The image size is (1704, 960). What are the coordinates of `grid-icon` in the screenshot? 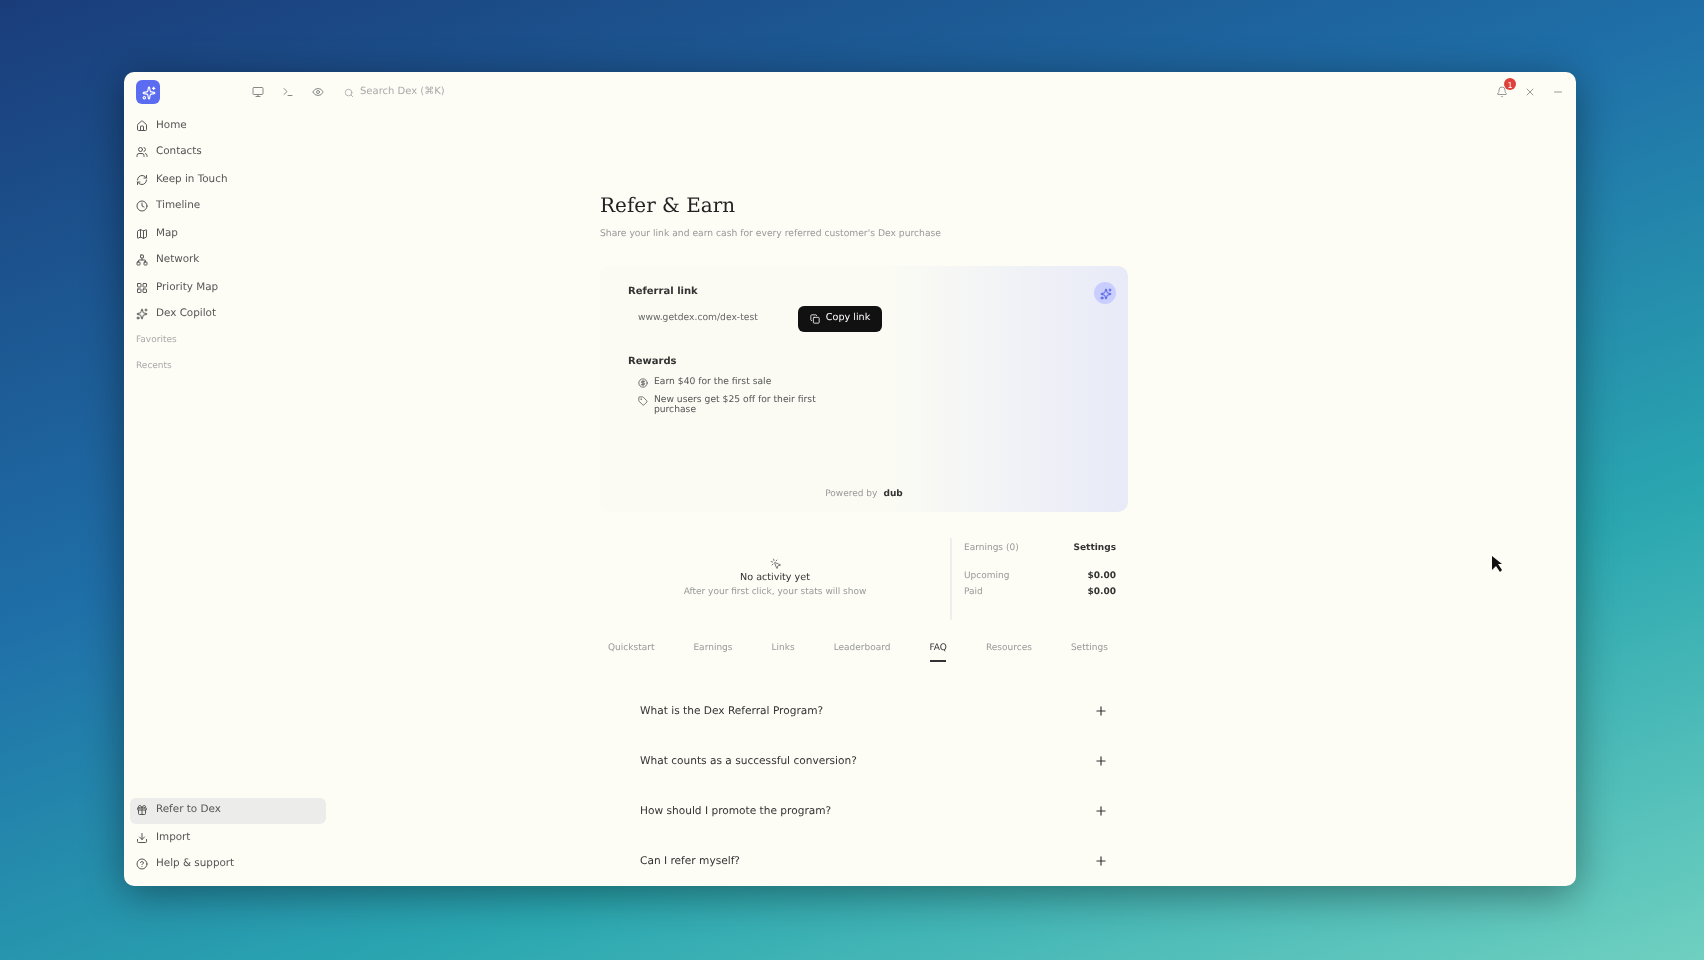 It's located at (142, 287).